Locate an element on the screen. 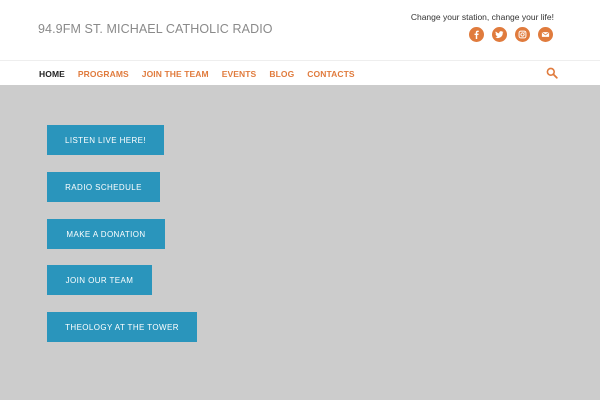  theology-at-the-tower-button: THEOLOGY AT THE TOWER is located at coordinates (122, 327).